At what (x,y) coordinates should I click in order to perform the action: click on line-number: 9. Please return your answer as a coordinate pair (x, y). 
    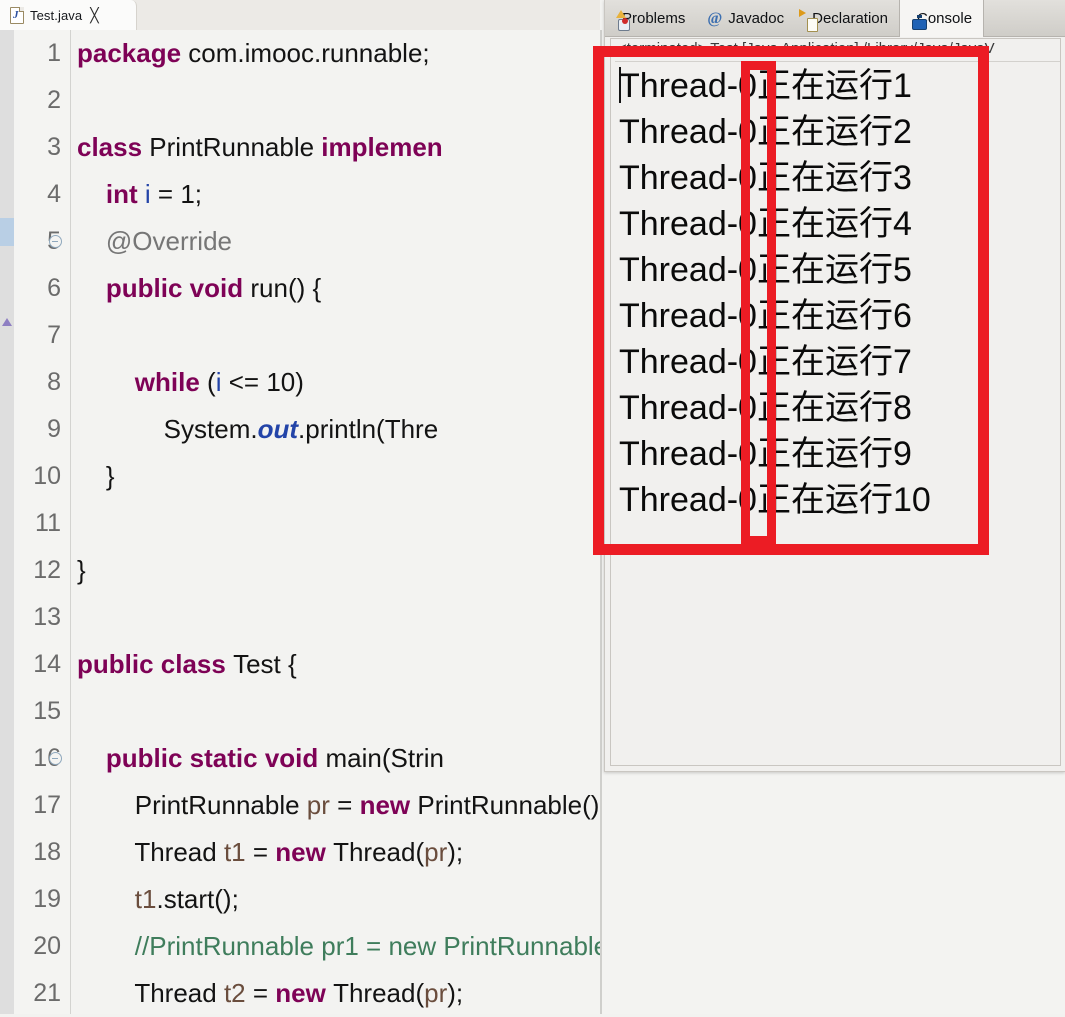
    Looking at the image, I should click on (54, 429).